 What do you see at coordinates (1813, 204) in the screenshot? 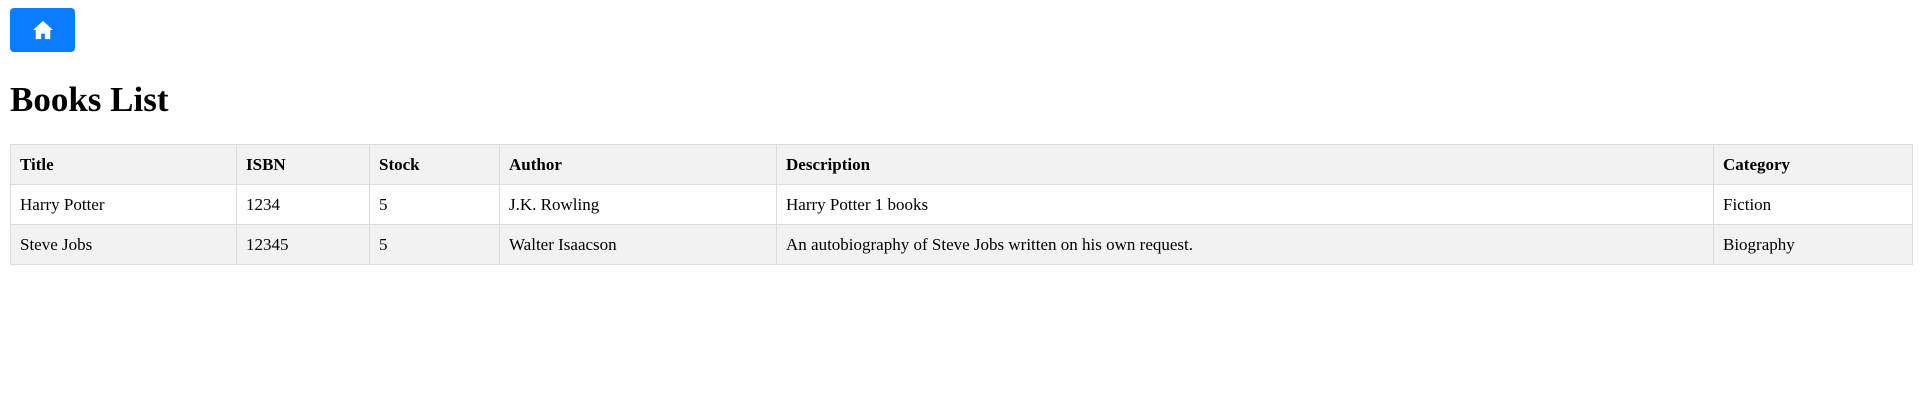
I see `cell-category: Fiction` at bounding box center [1813, 204].